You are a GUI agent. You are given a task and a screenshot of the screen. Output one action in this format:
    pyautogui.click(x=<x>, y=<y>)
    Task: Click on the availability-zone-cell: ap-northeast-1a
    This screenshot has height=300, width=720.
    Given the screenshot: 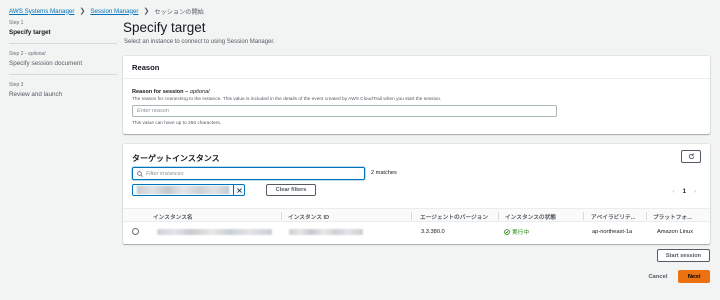 What is the action you would take?
    pyautogui.click(x=612, y=231)
    